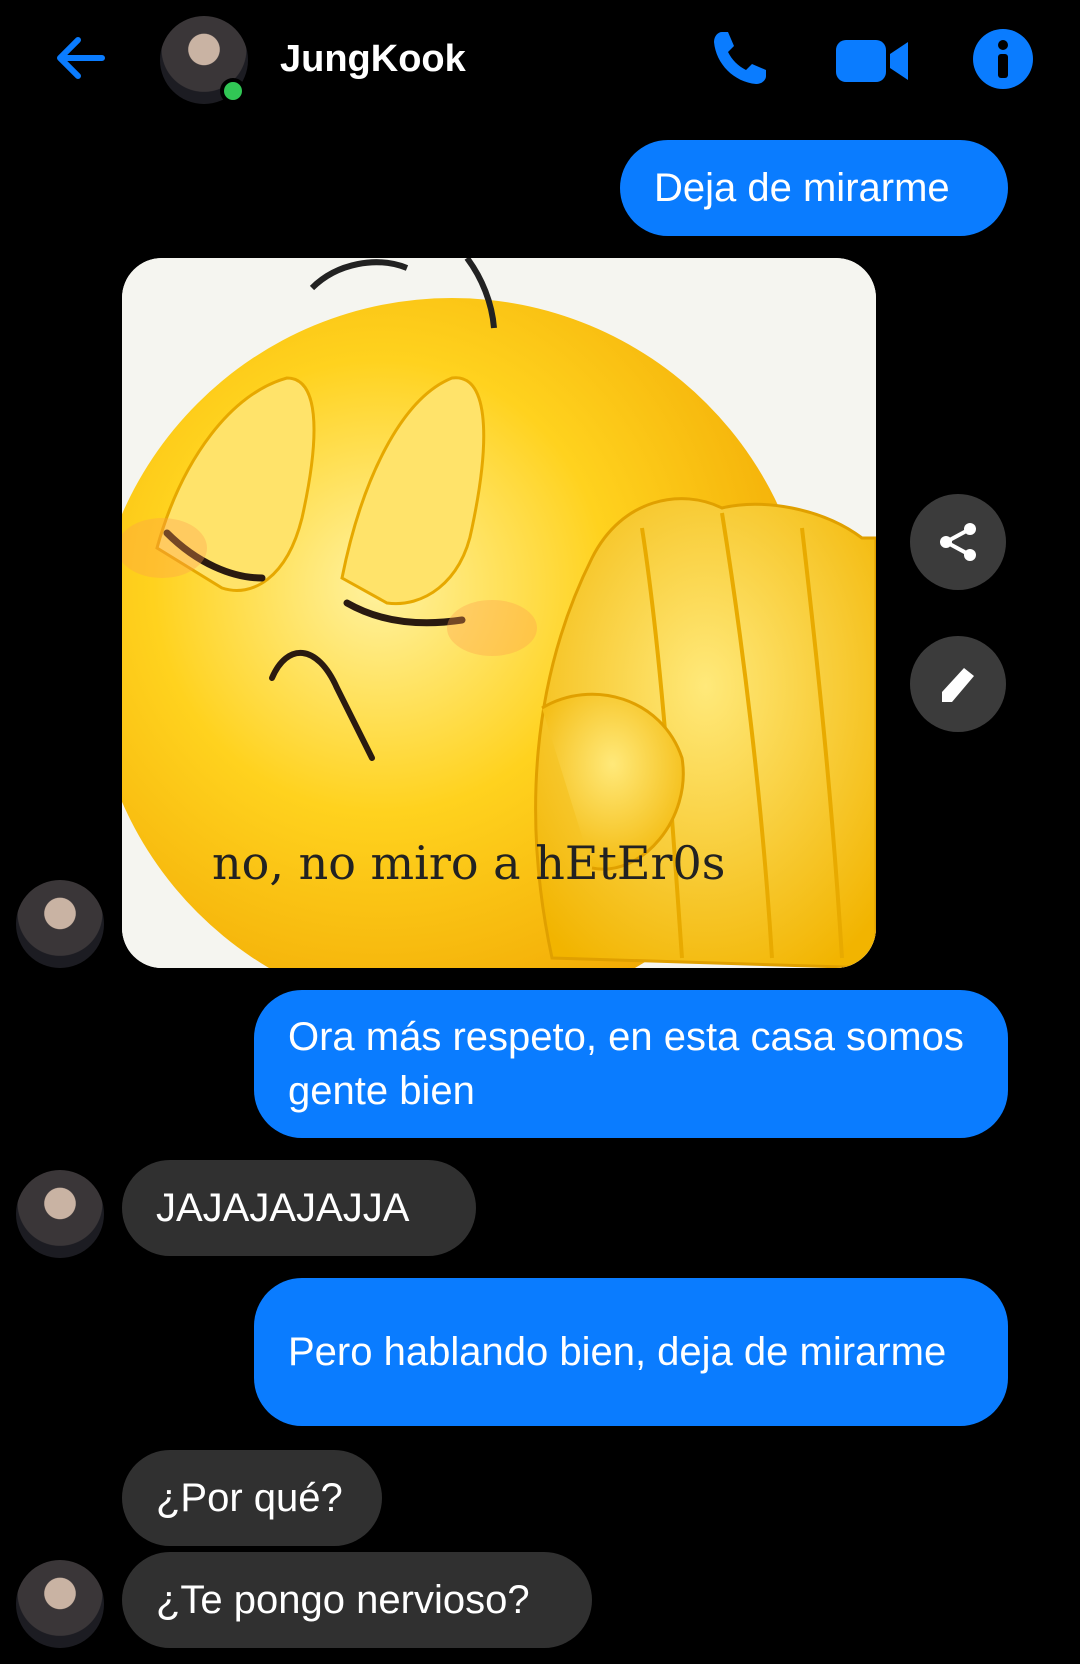 The width and height of the screenshot is (1080, 1664). I want to click on message-text: ¿Por qué?, so click(249, 1498).